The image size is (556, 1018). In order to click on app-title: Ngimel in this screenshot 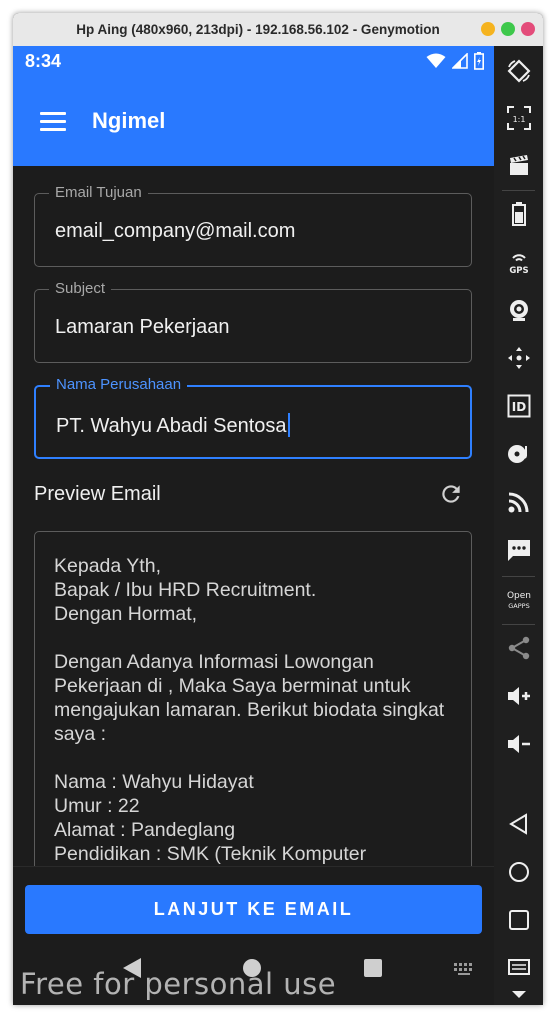, I will do `click(129, 120)`.